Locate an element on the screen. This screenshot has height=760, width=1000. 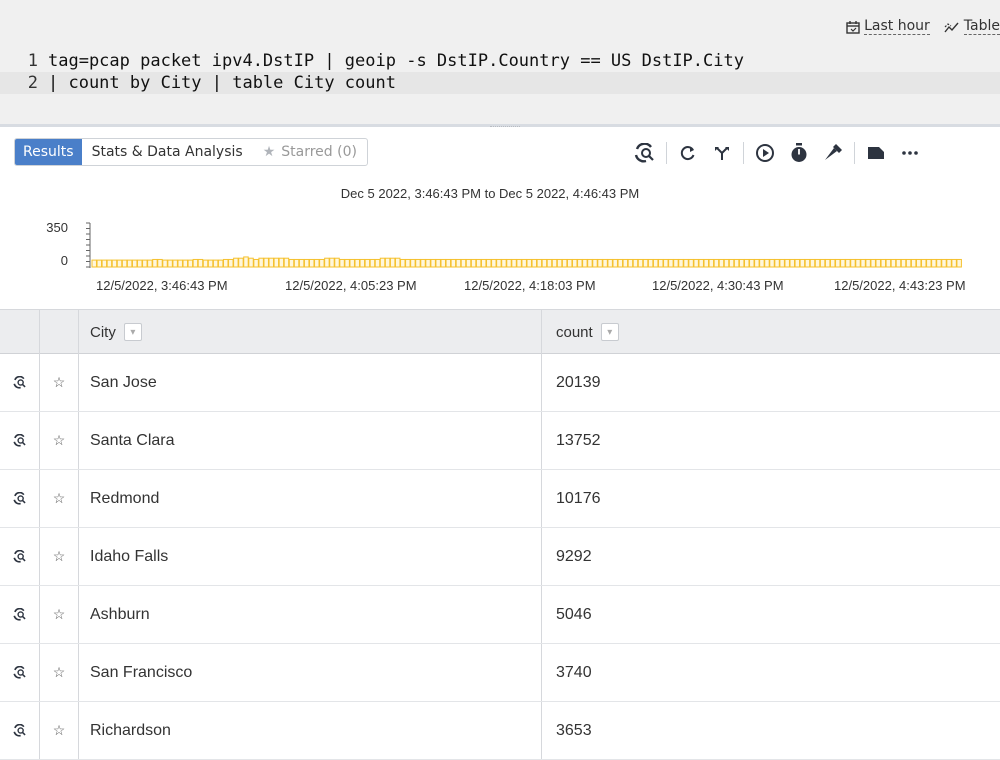
table-row: ☆ Idaho Falls 9292 is located at coordinates (500, 557).